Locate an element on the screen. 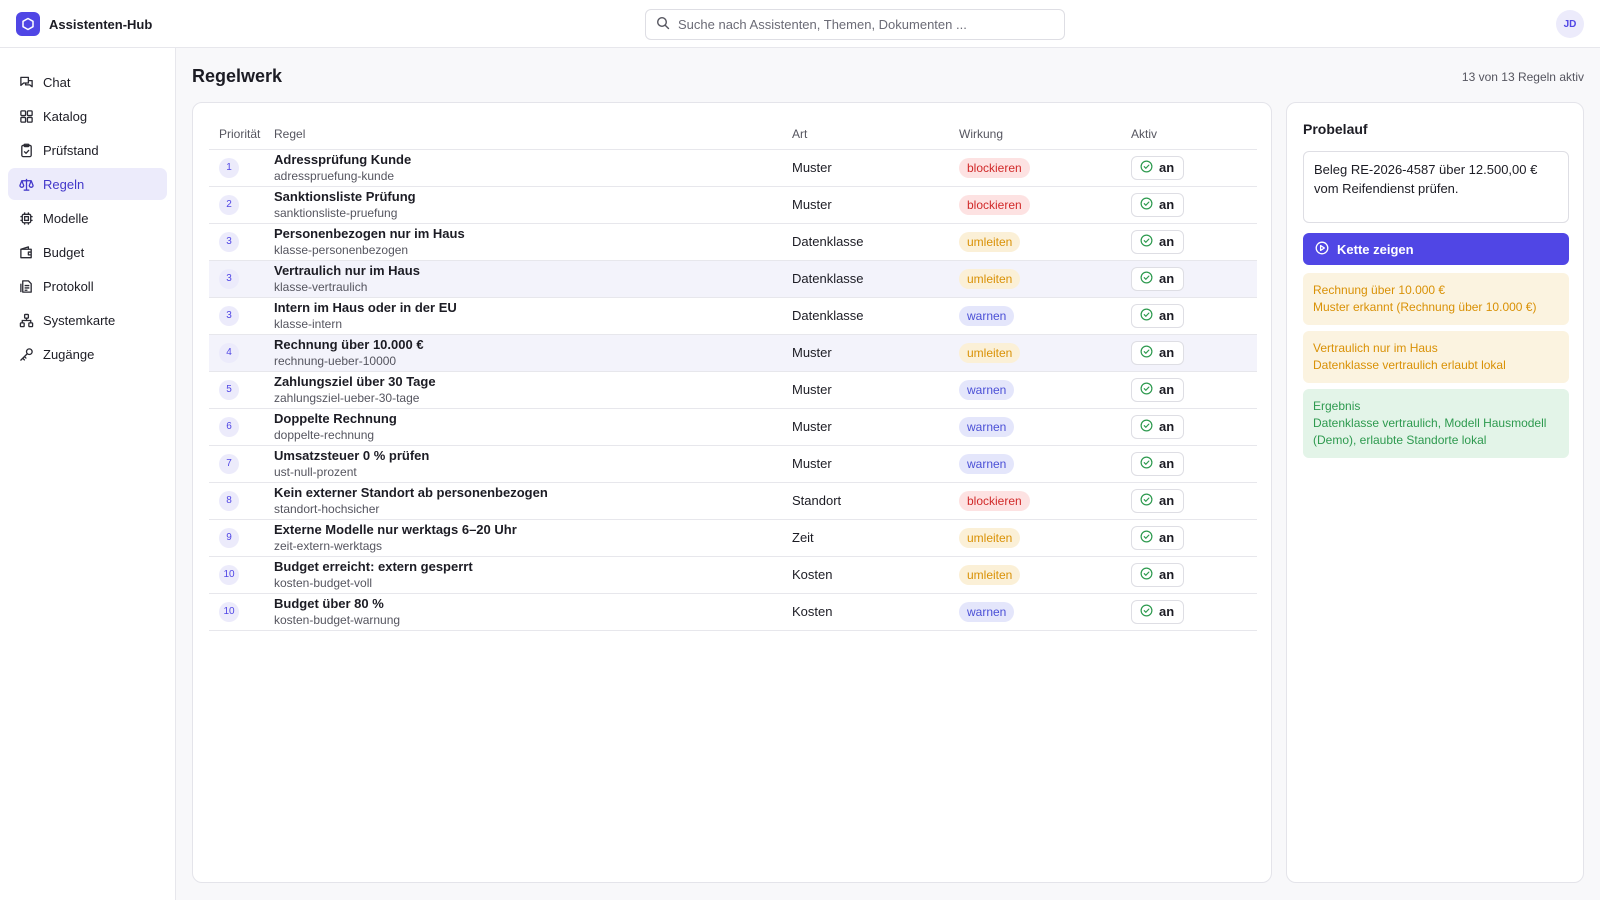  effect-badge: umleiten is located at coordinates (990, 537).